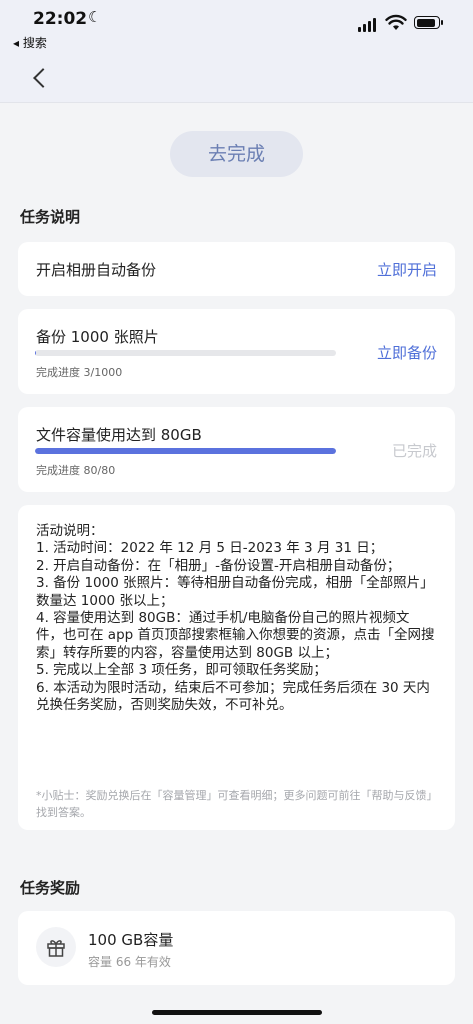  I want to click on description-line: 2. 开启自动备份：在「相册」-备份设置-开启相册自动备份；, so click(218, 565).